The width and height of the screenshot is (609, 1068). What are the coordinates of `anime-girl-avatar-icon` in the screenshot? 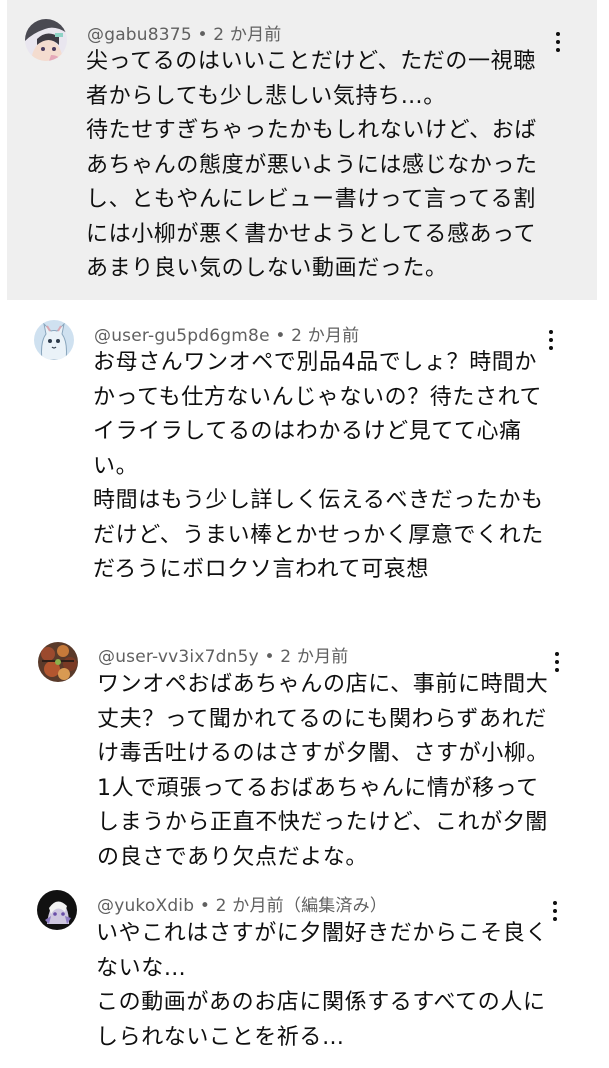 It's located at (46, 40).